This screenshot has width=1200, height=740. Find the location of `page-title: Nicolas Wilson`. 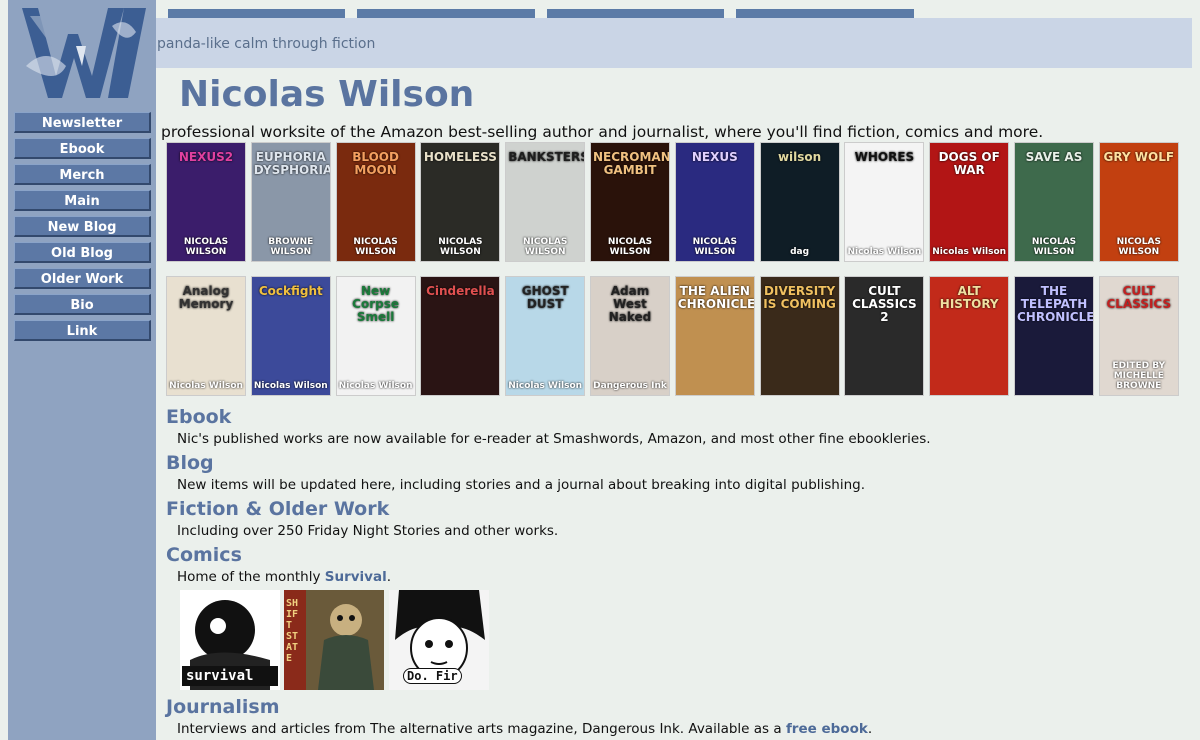

page-title: Nicolas Wilson is located at coordinates (327, 94).